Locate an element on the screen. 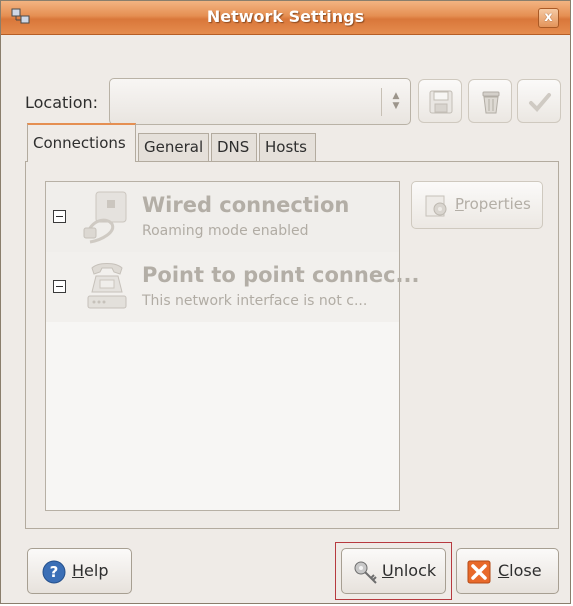 This screenshot has height=606, width=573. save-location-button is located at coordinates (440, 101).